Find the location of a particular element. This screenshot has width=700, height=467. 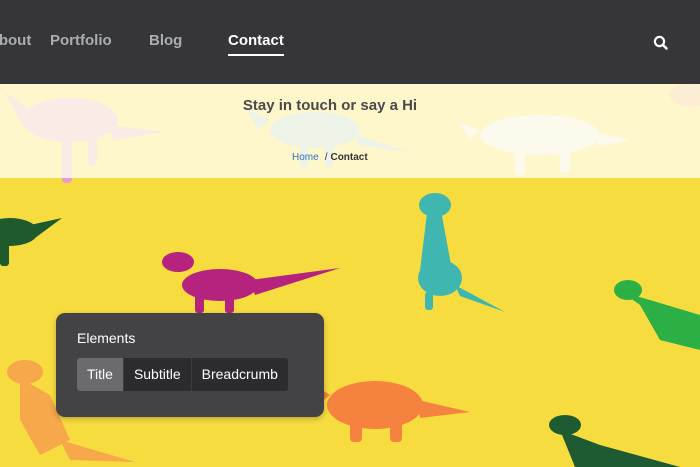

subtitle-toggle-button: Subtitle is located at coordinates (158, 374).